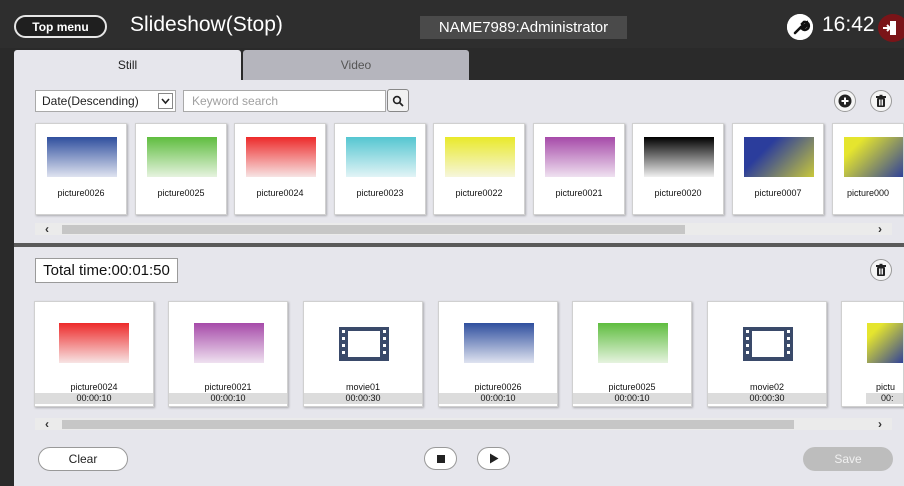 The height and width of the screenshot is (486, 904). I want to click on sort-value: Date(Descending), so click(90, 101).